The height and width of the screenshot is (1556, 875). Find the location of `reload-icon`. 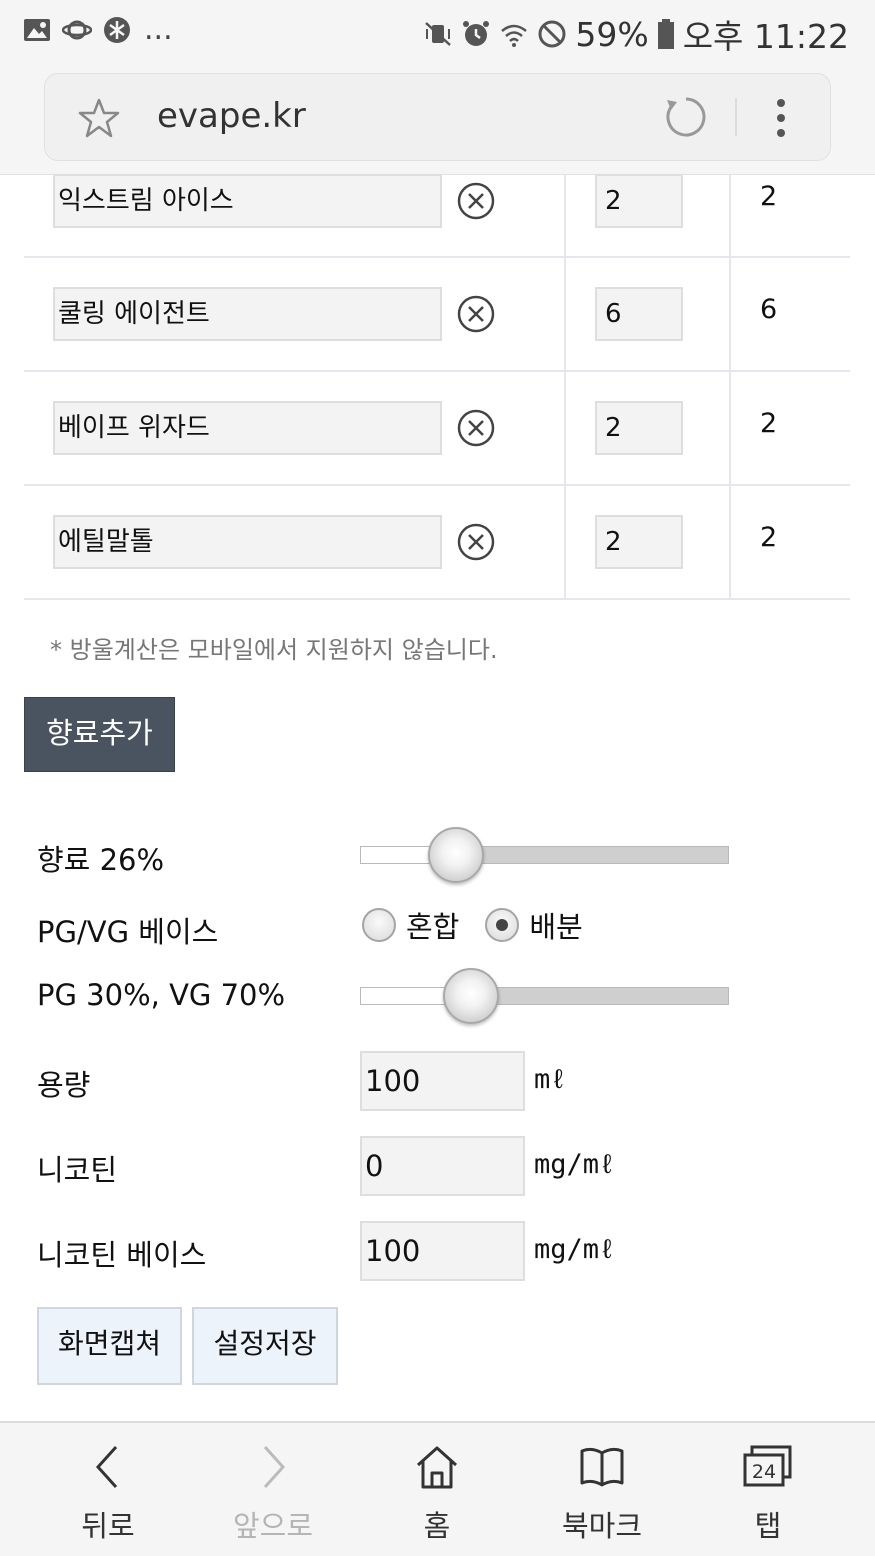

reload-icon is located at coordinates (686, 117).